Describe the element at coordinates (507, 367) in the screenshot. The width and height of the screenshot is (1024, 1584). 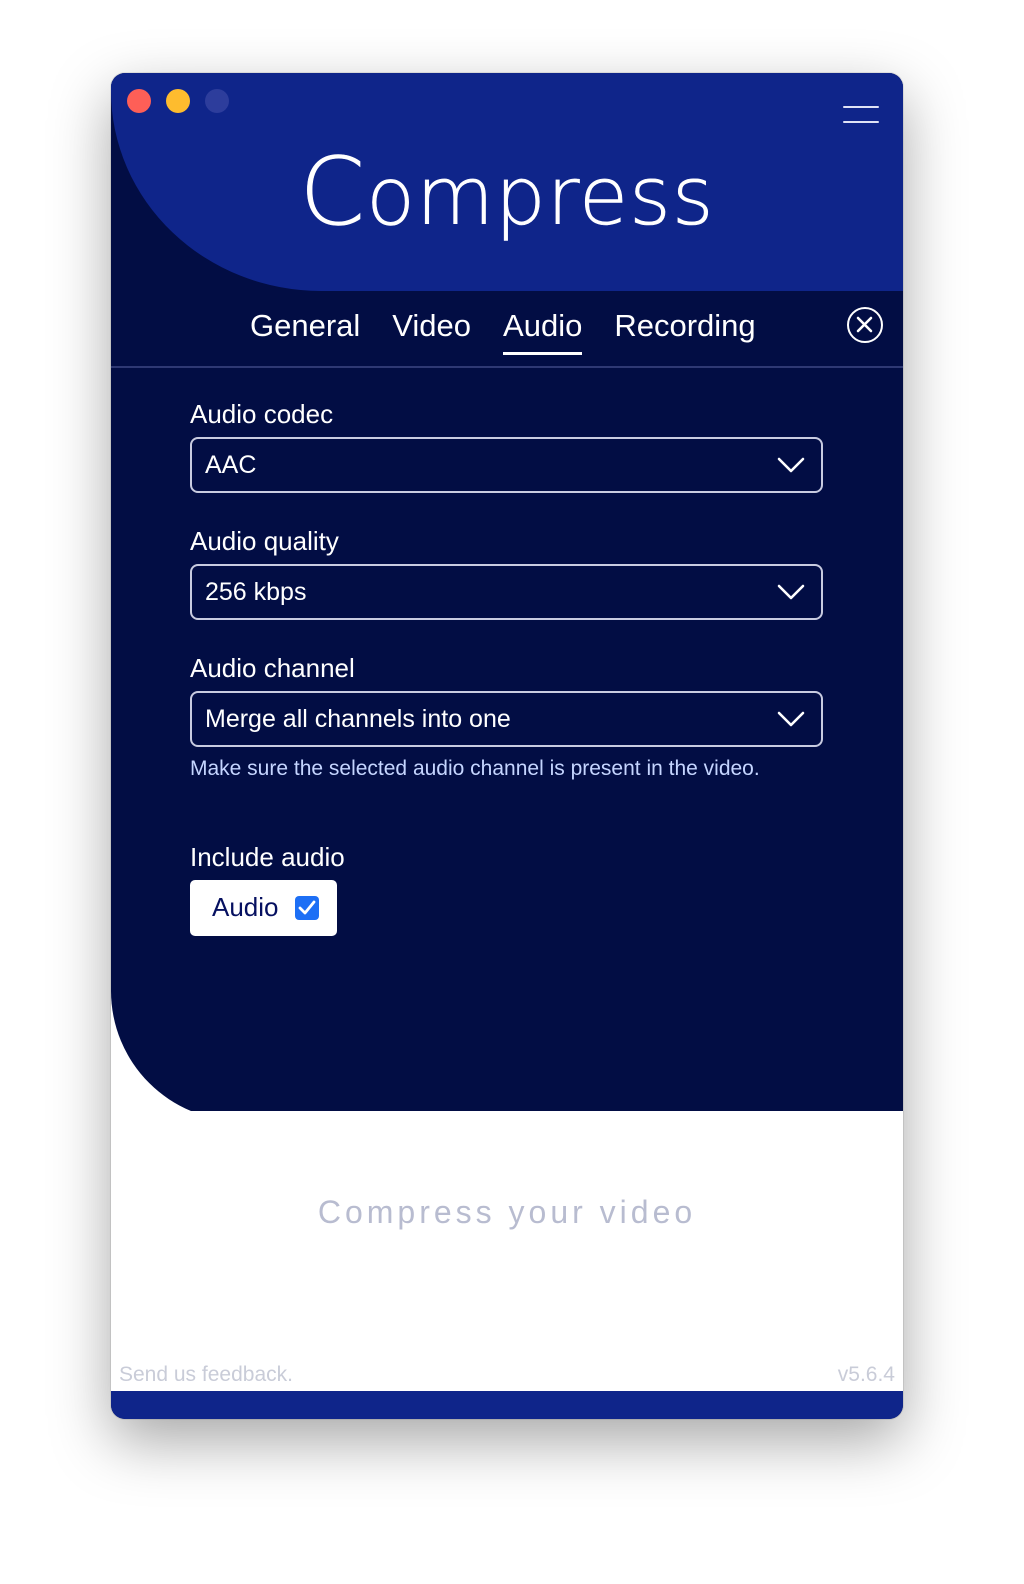
I see `tab-divider` at that location.